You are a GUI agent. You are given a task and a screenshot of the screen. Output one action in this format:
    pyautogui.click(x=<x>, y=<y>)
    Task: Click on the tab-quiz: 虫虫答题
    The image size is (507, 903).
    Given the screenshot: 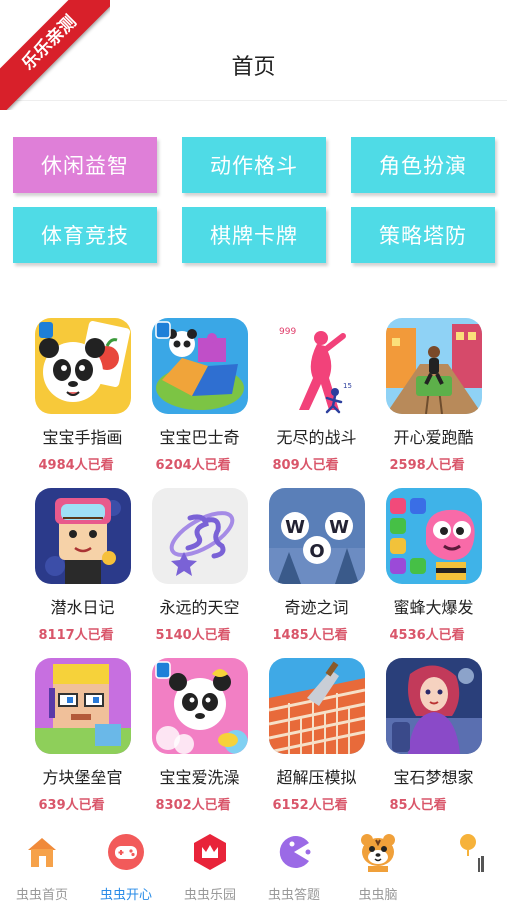 What is the action you would take?
    pyautogui.click(x=294, y=867)
    